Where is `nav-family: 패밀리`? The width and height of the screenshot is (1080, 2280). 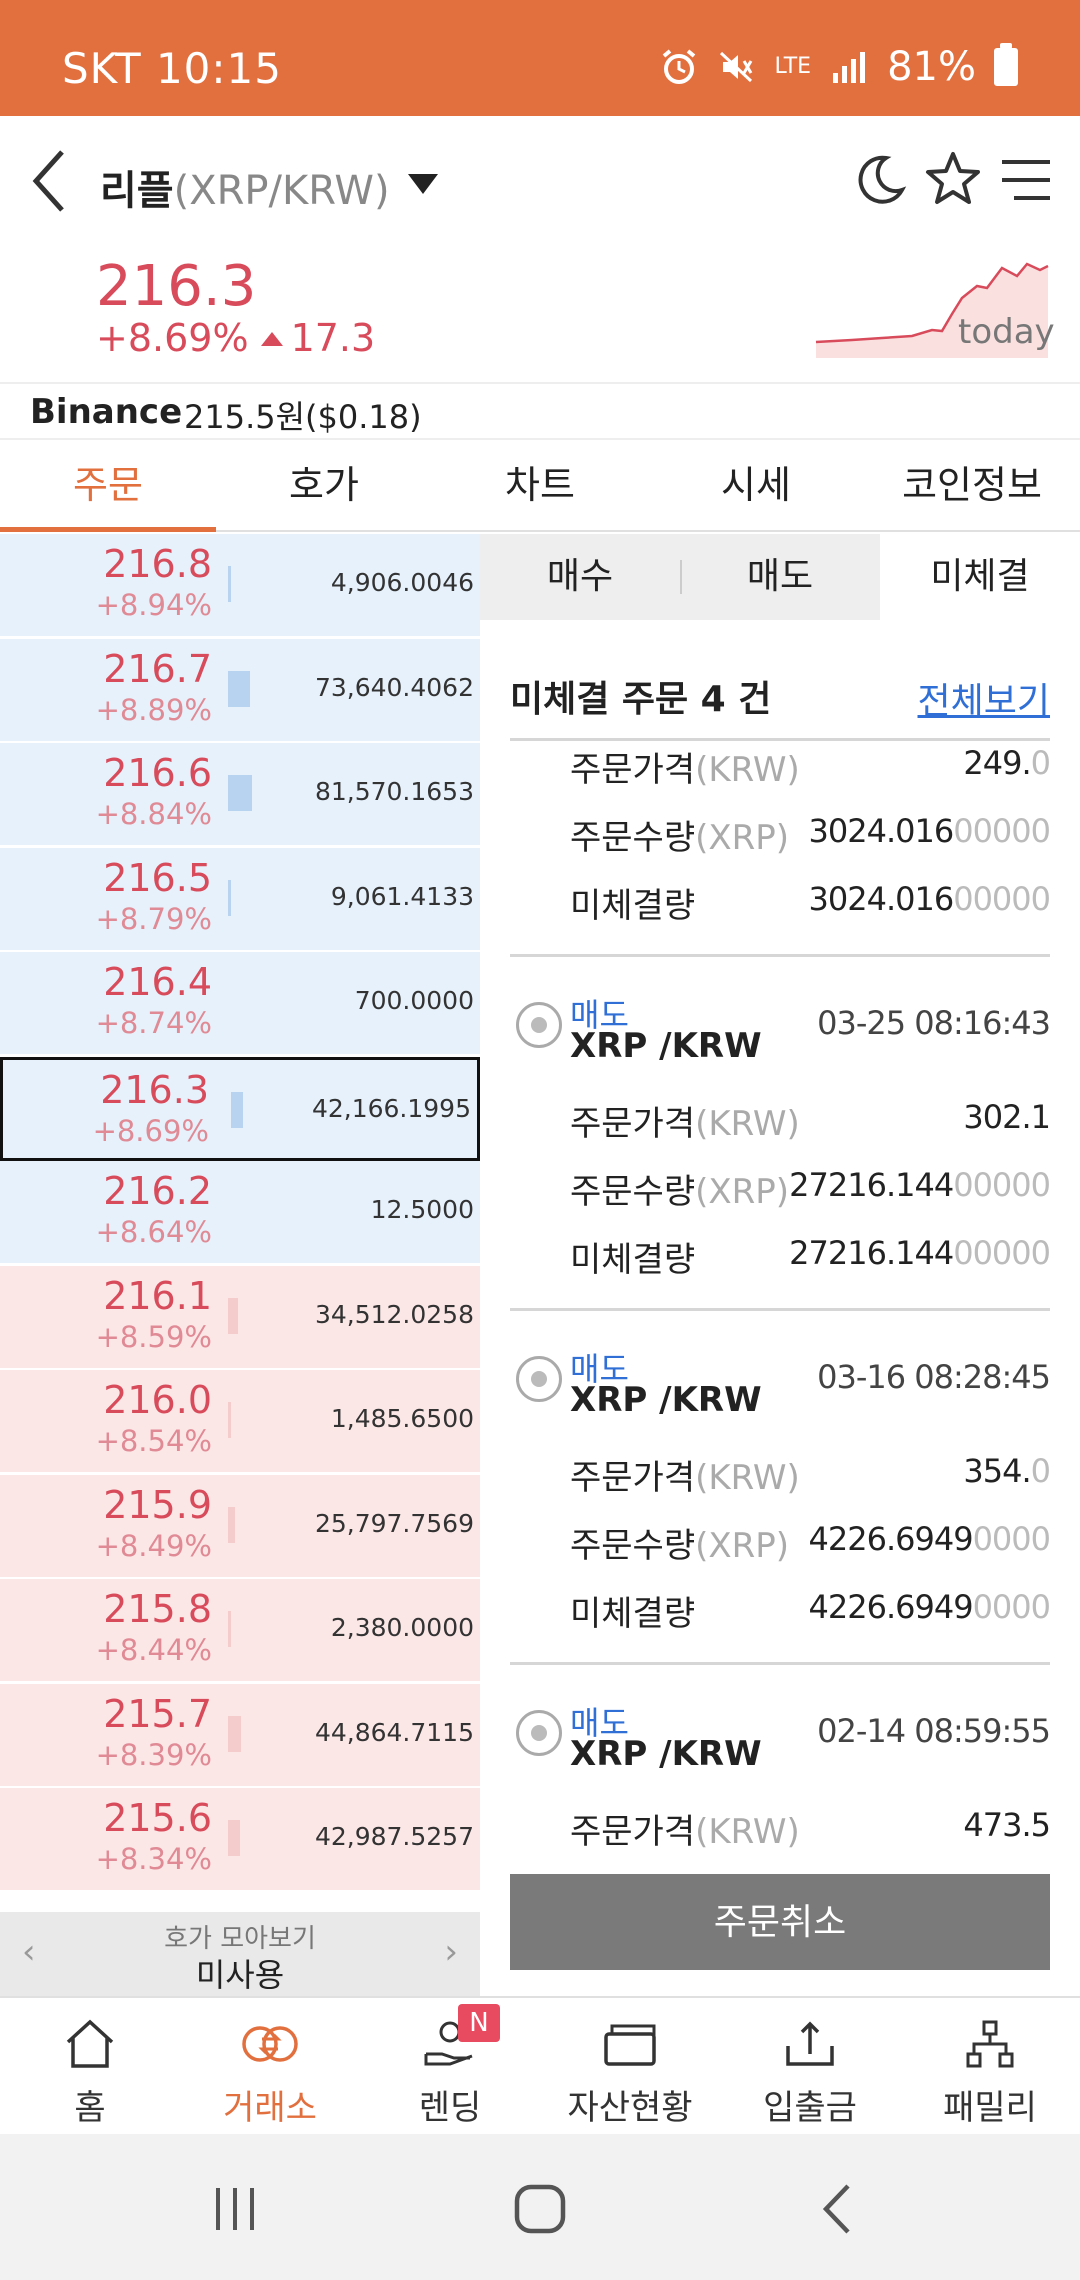 nav-family: 패밀리 is located at coordinates (990, 2066).